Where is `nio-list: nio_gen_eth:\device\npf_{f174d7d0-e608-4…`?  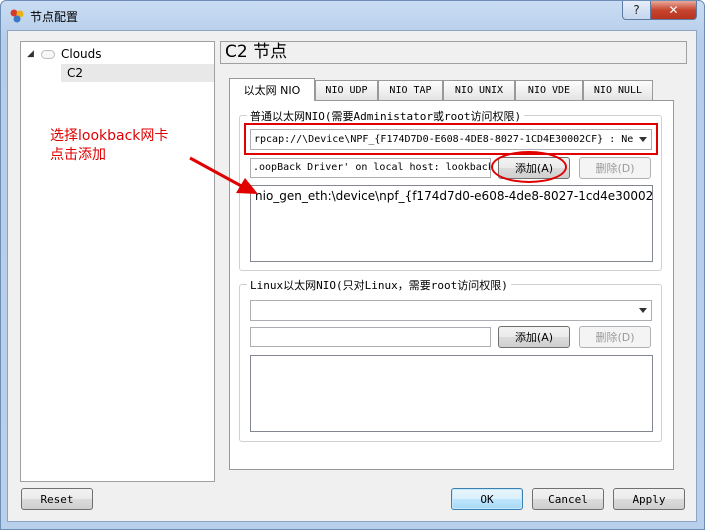
nio-list: nio_gen_eth:\device\npf_{f174d7d0-e608-4… is located at coordinates (451, 223).